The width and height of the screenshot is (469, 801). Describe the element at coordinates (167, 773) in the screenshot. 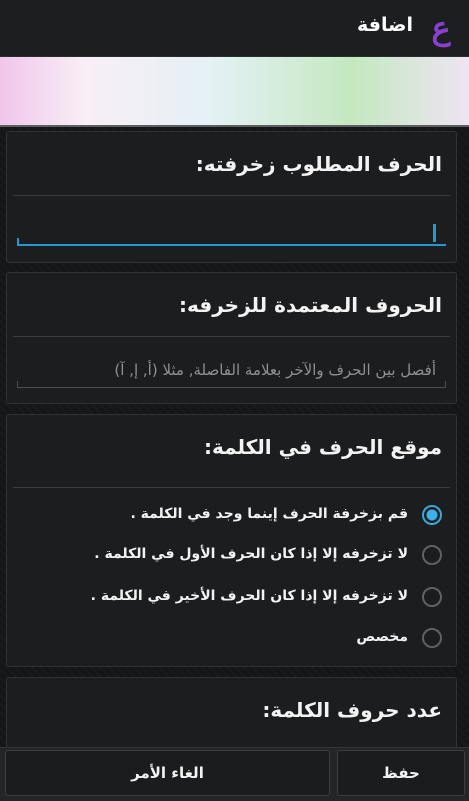

I see `cancel-button: الغاء الأمر` at that location.